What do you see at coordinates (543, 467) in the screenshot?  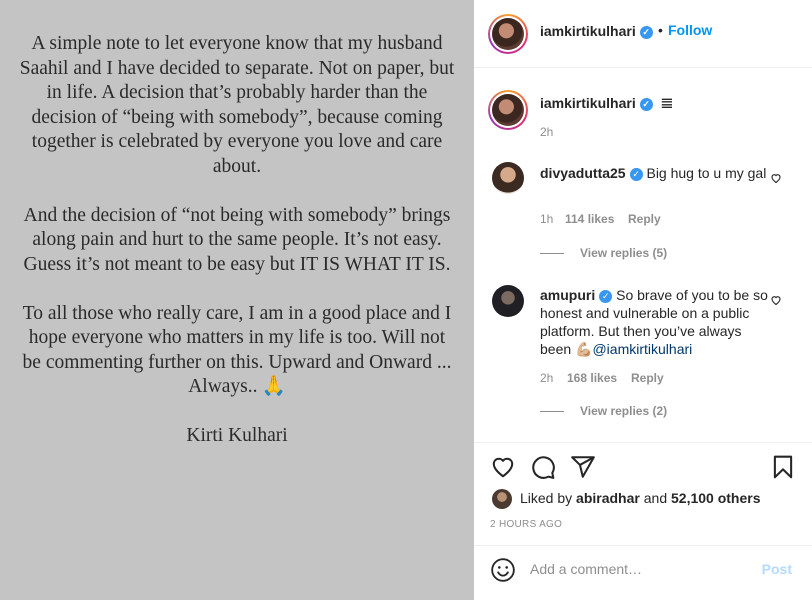 I see `comment-icon` at bounding box center [543, 467].